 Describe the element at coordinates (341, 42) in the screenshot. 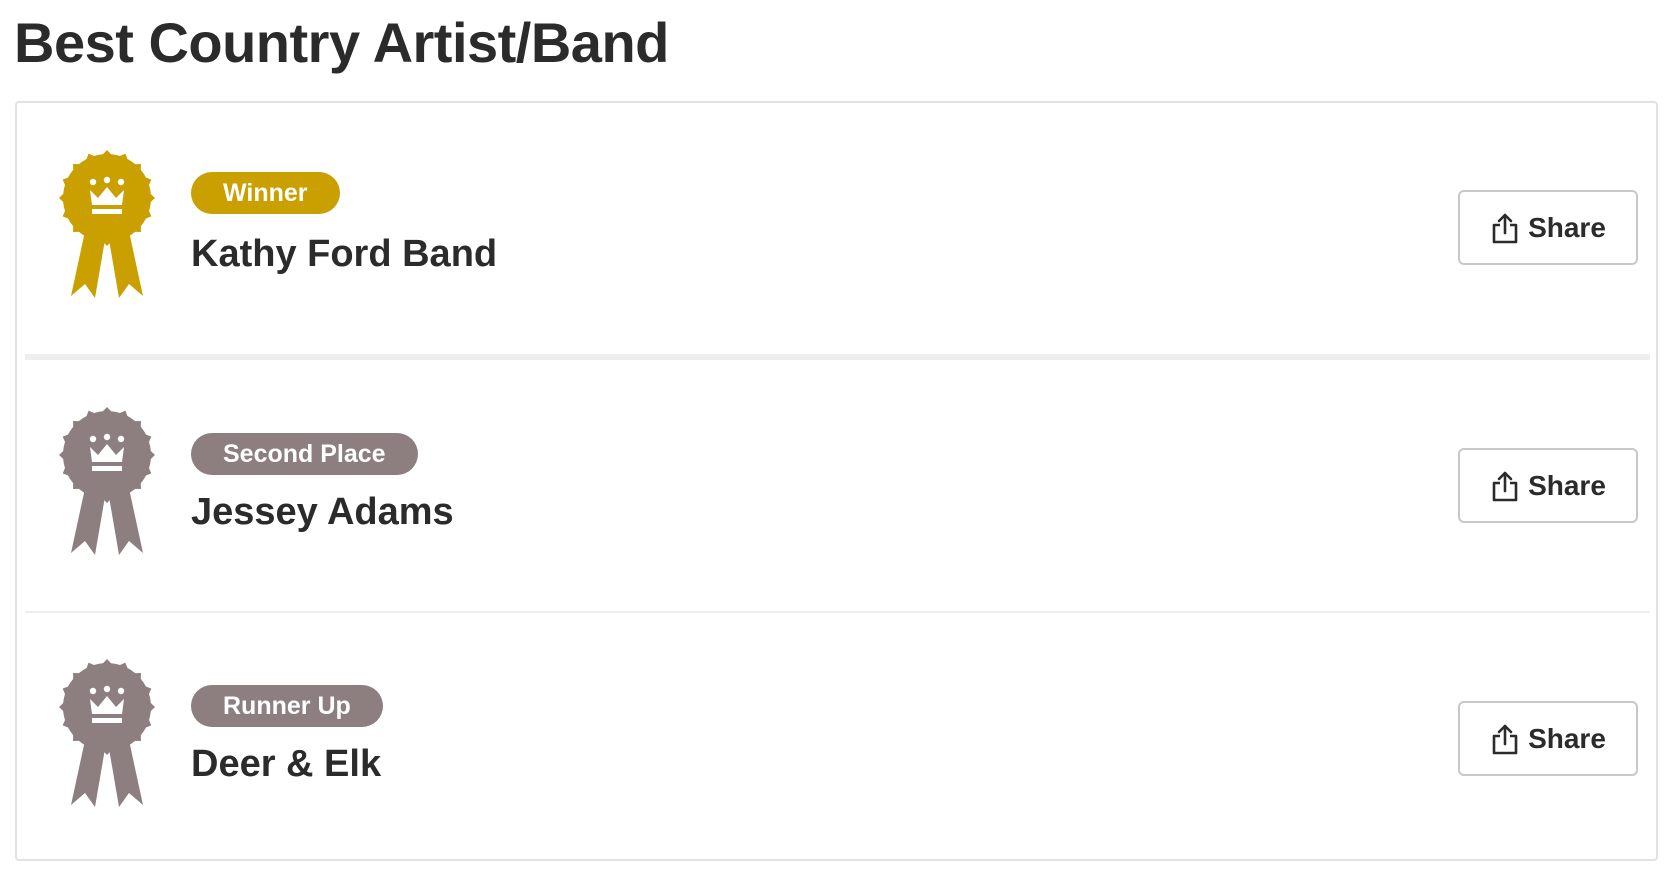

I see `page-title: Best Country Artist/Band` at that location.